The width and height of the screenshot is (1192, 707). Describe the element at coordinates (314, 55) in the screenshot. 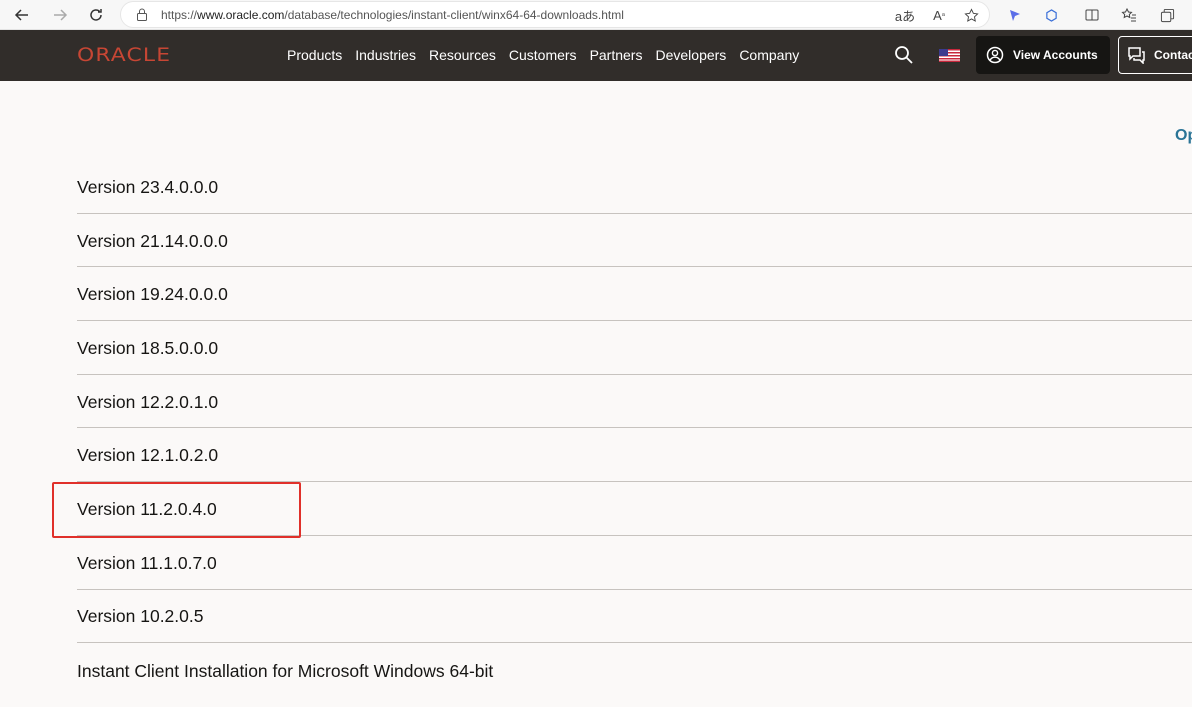

I see `nav-products: Products` at that location.